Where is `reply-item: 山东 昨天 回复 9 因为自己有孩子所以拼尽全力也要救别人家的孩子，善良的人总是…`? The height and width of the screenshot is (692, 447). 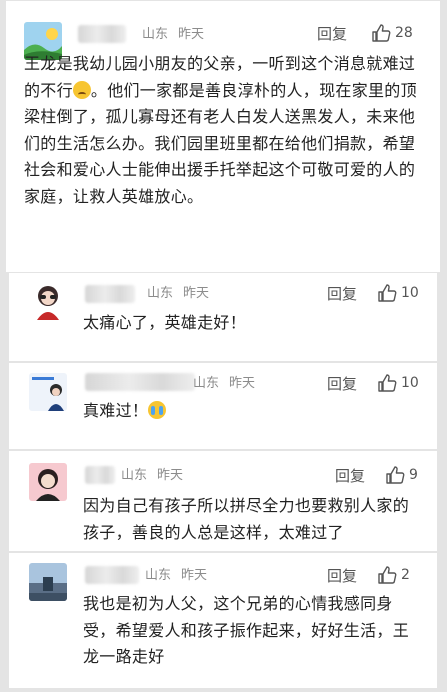
reply-item: 山东 昨天 回复 9 因为自己有孩子所以拼尽全力也要救别人家的孩子，善良的人总是… is located at coordinates (223, 501).